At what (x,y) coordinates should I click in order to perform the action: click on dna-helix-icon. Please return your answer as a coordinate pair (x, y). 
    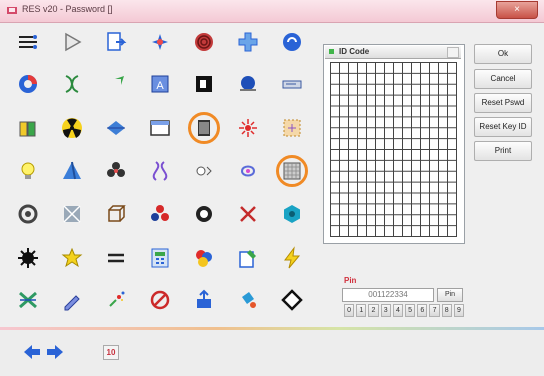
    Looking at the image, I should click on (160, 171).